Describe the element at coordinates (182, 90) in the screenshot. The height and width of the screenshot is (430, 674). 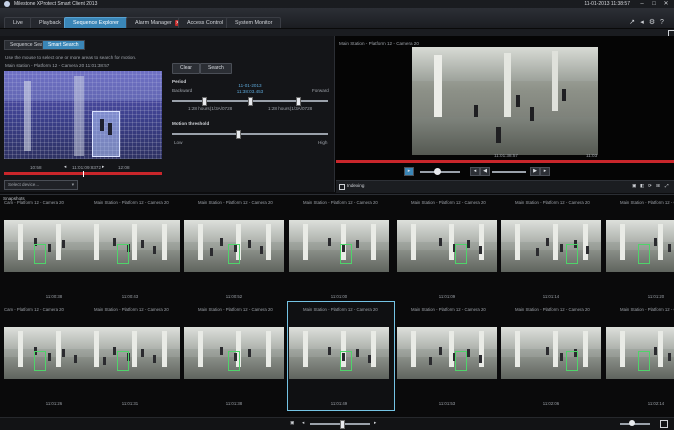
I see `backward-label: Backward` at that location.